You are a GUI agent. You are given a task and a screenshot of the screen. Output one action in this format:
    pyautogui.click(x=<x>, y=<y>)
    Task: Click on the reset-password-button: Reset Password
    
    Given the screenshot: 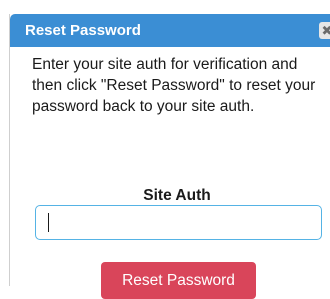 What is the action you would take?
    pyautogui.click(x=178, y=280)
    